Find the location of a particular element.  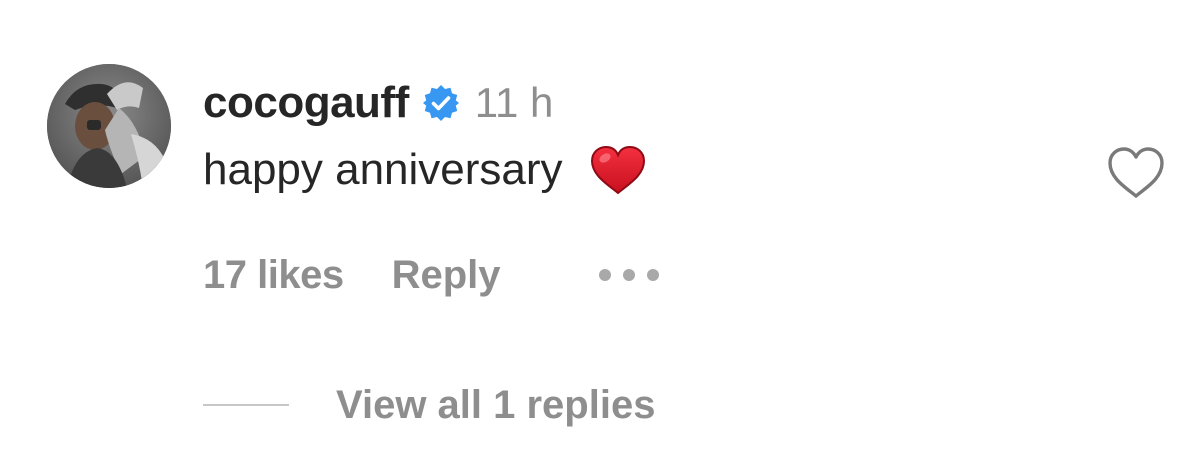

replies-divider-line is located at coordinates (246, 405).